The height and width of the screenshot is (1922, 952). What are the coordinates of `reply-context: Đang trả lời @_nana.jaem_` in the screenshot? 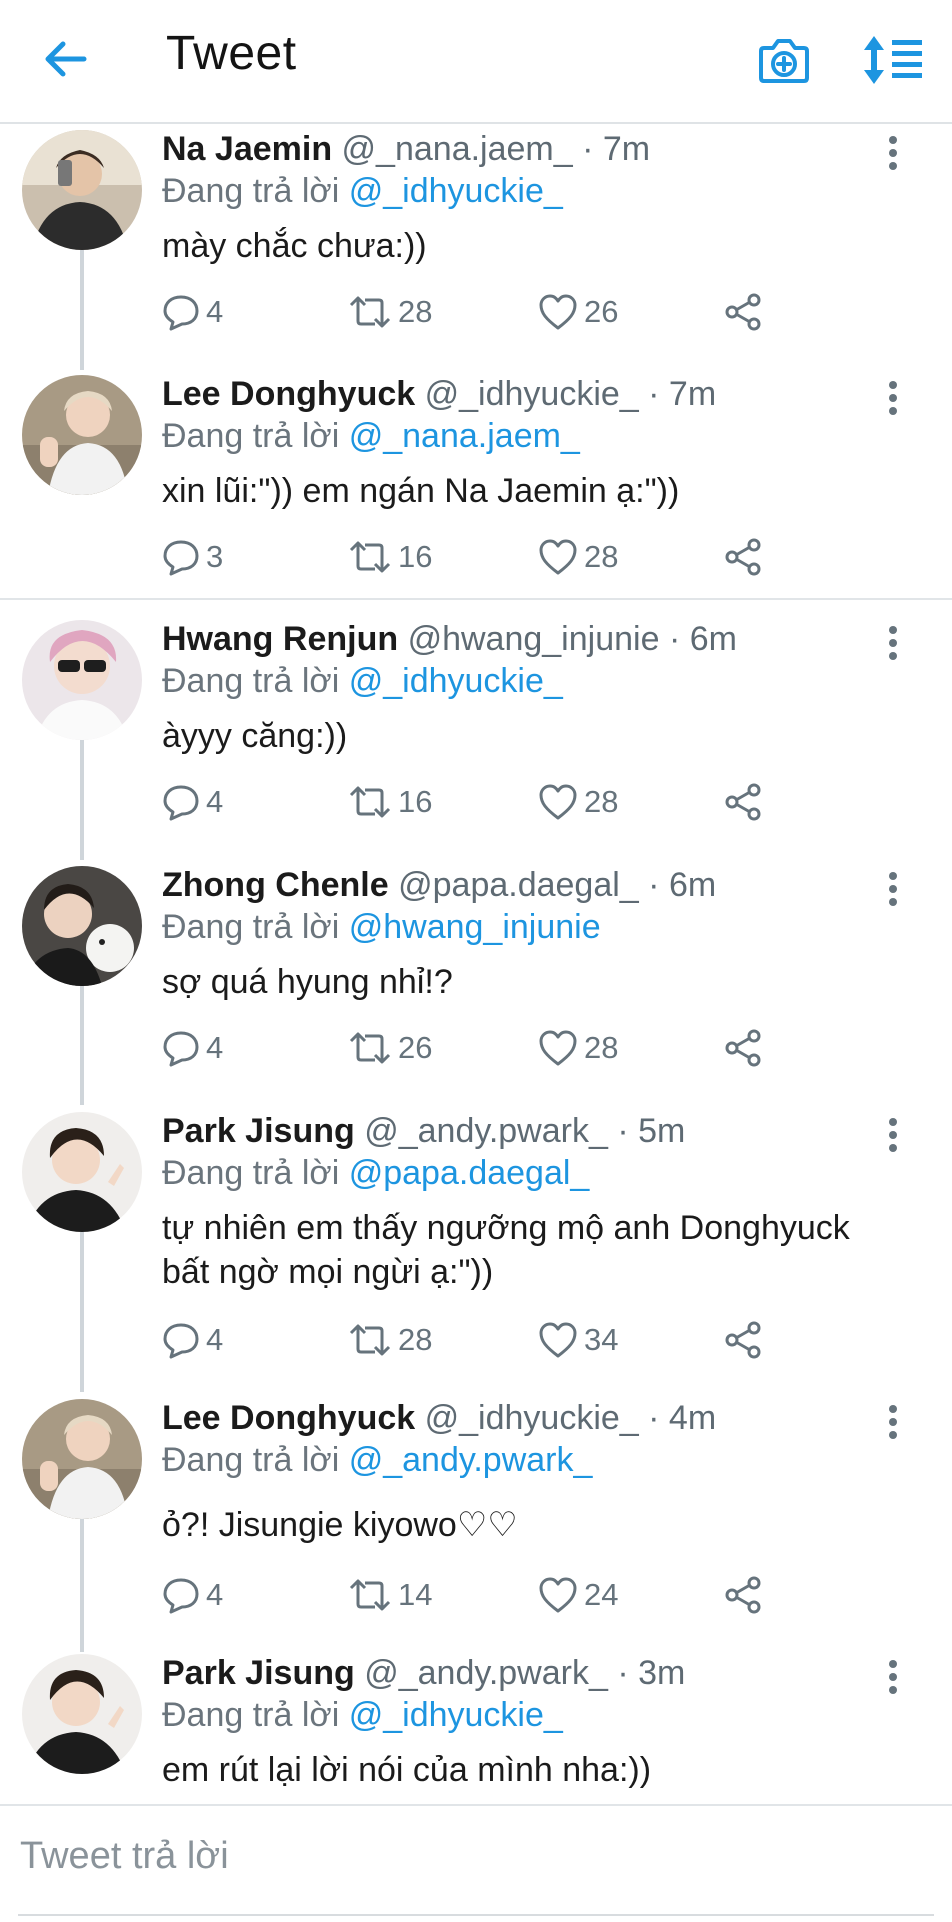 It's located at (522, 436).